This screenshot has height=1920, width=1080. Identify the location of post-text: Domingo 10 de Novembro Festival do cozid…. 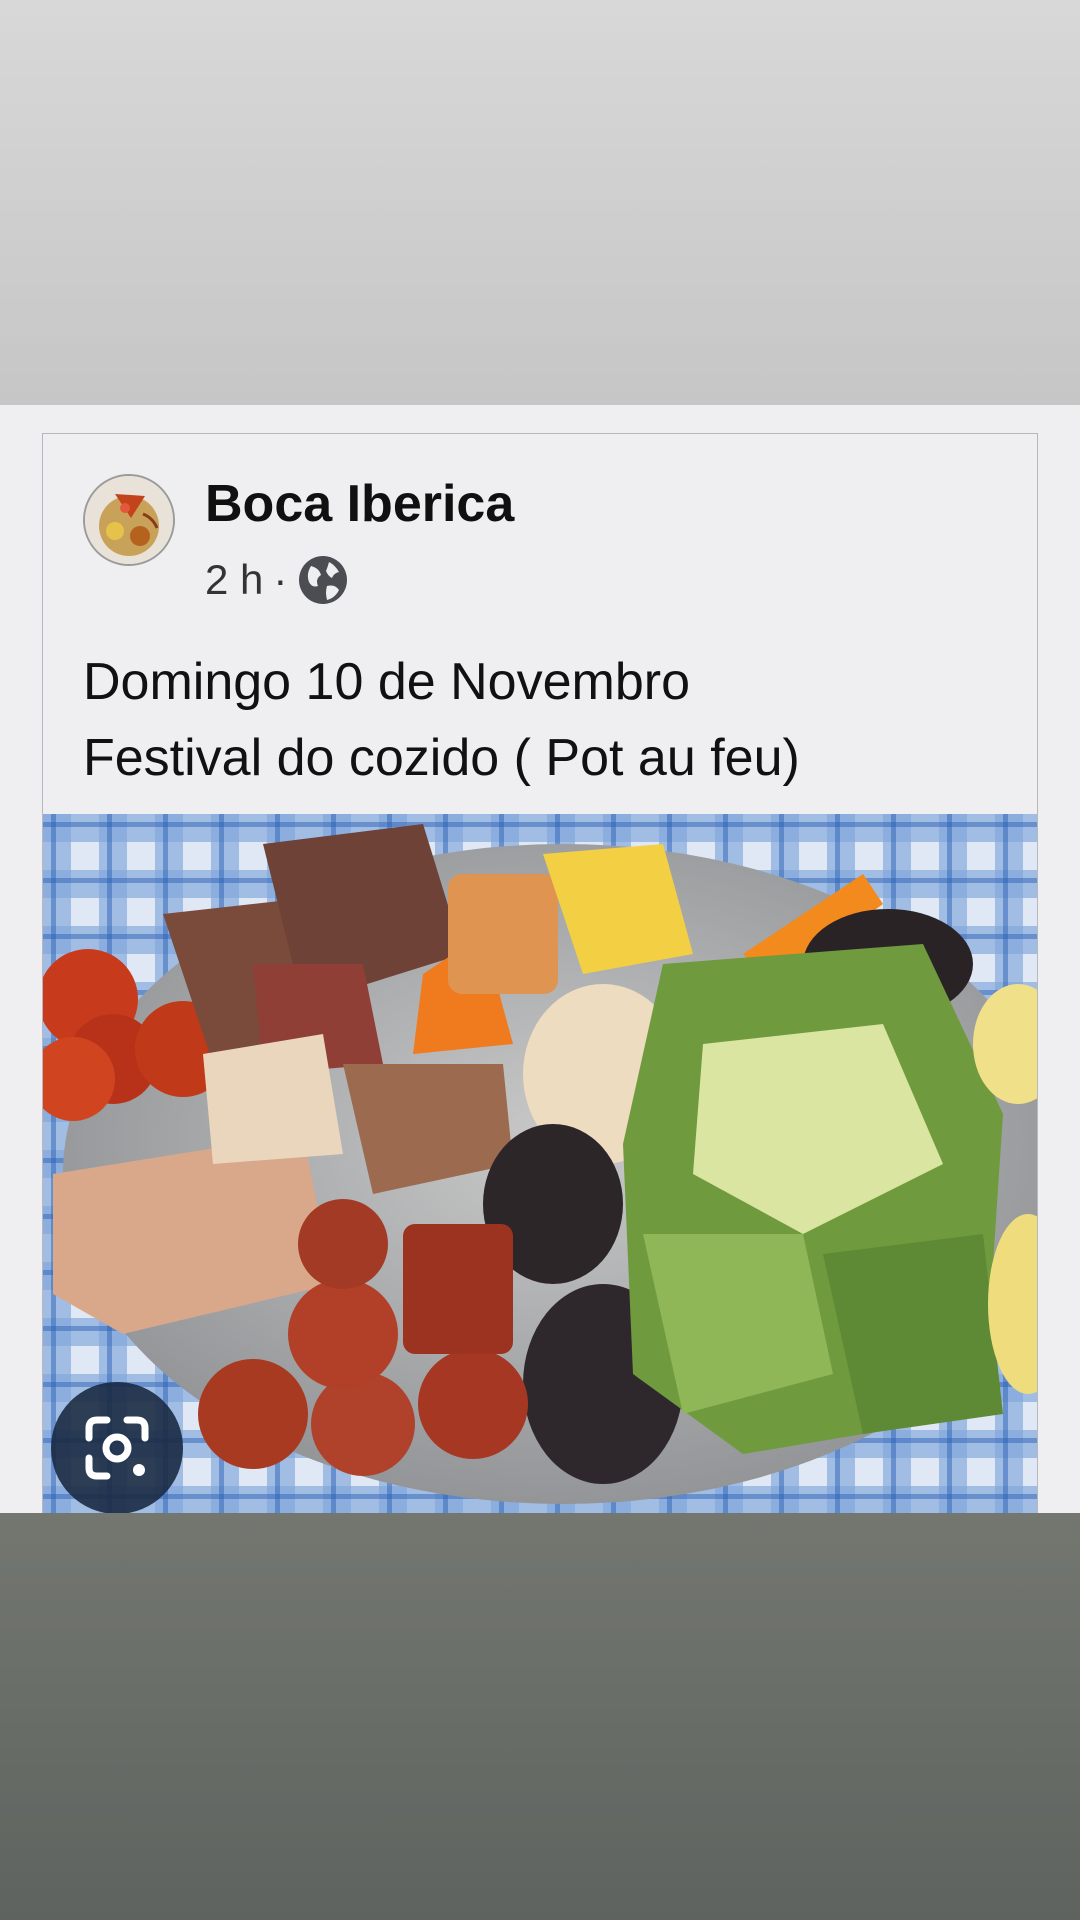
(543, 720).